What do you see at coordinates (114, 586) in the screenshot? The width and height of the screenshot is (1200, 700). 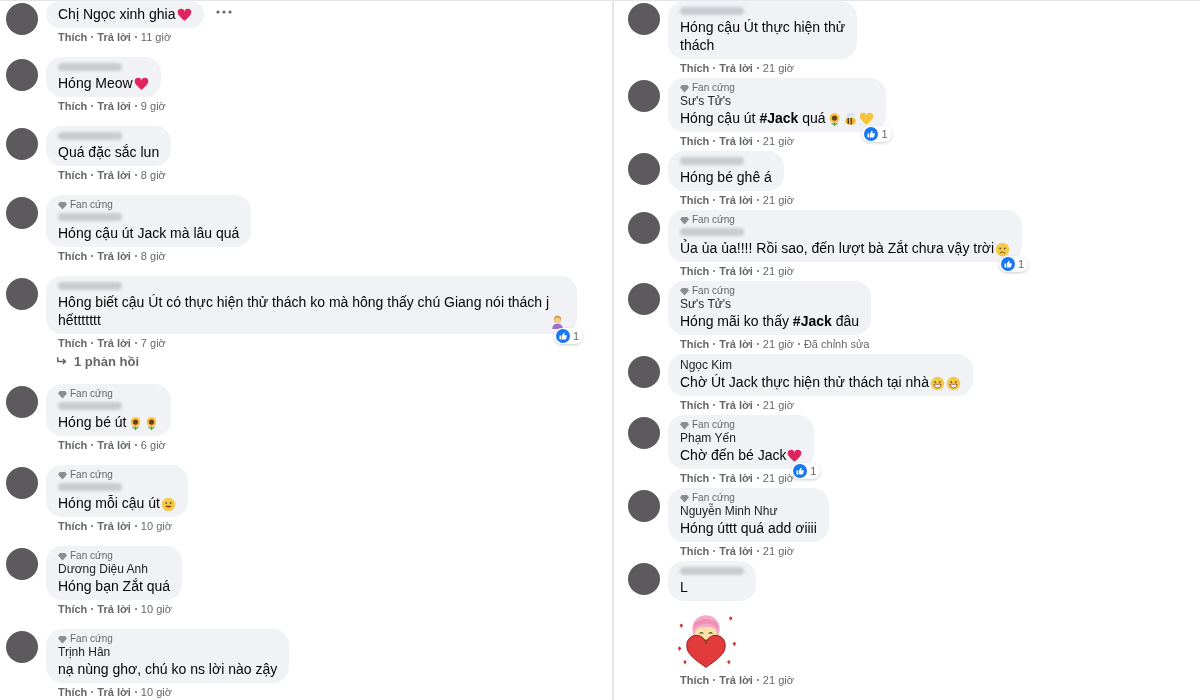 I see `comment-text: Hóng bạn Zắt quá` at bounding box center [114, 586].